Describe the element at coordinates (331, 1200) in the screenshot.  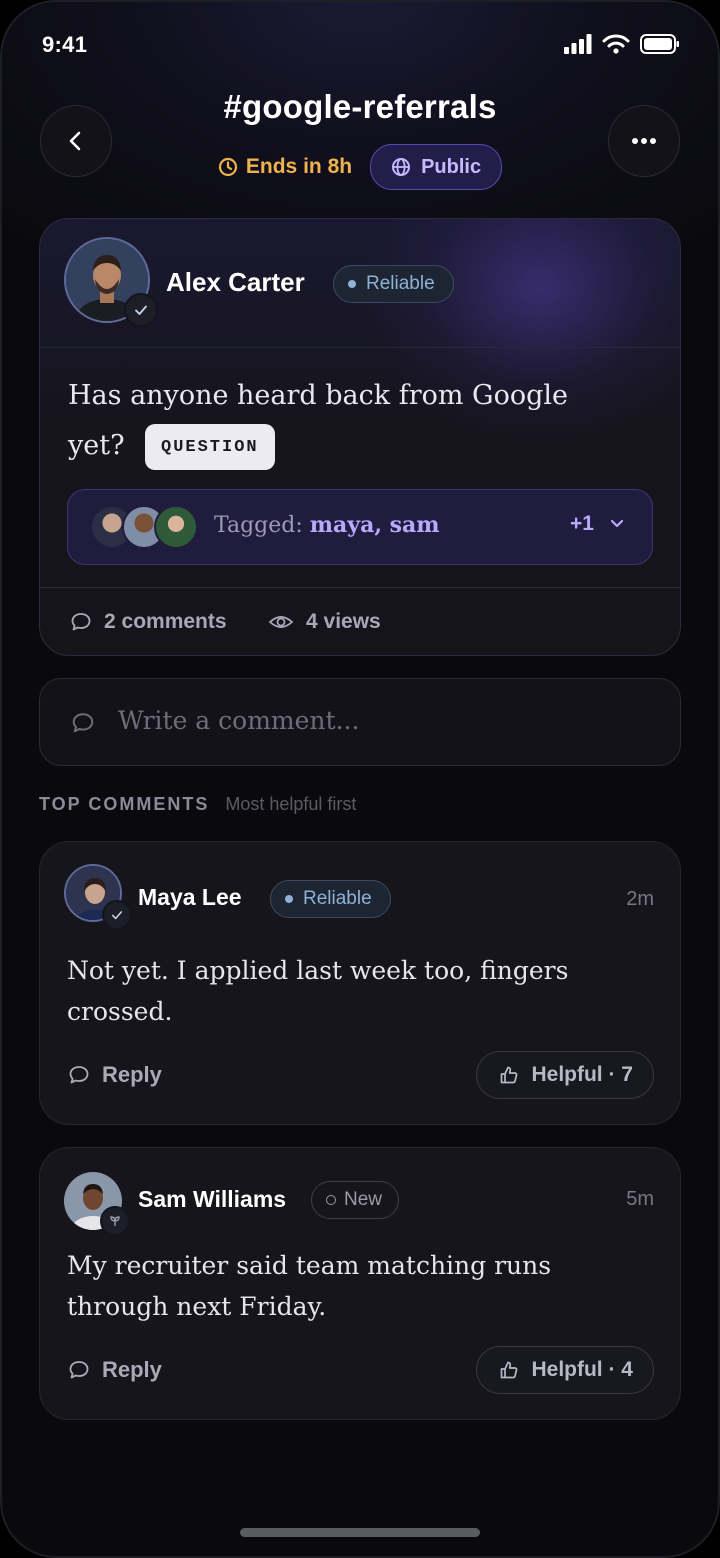
I see `ring-icon` at that location.